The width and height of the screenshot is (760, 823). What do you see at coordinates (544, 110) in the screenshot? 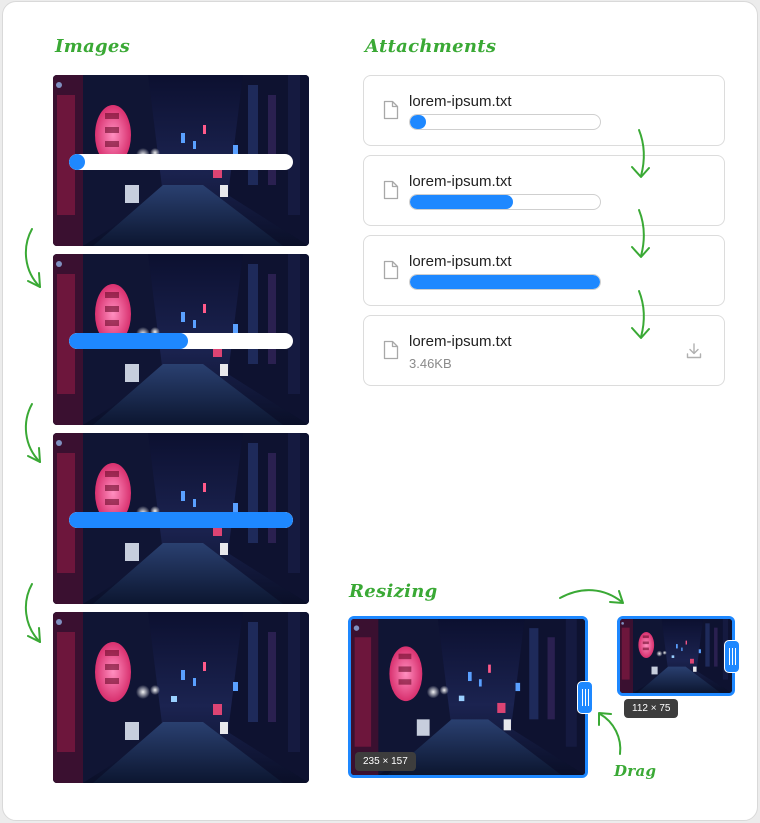
I see `attachment-uploading-1: lorem-ipsum.txt` at bounding box center [544, 110].